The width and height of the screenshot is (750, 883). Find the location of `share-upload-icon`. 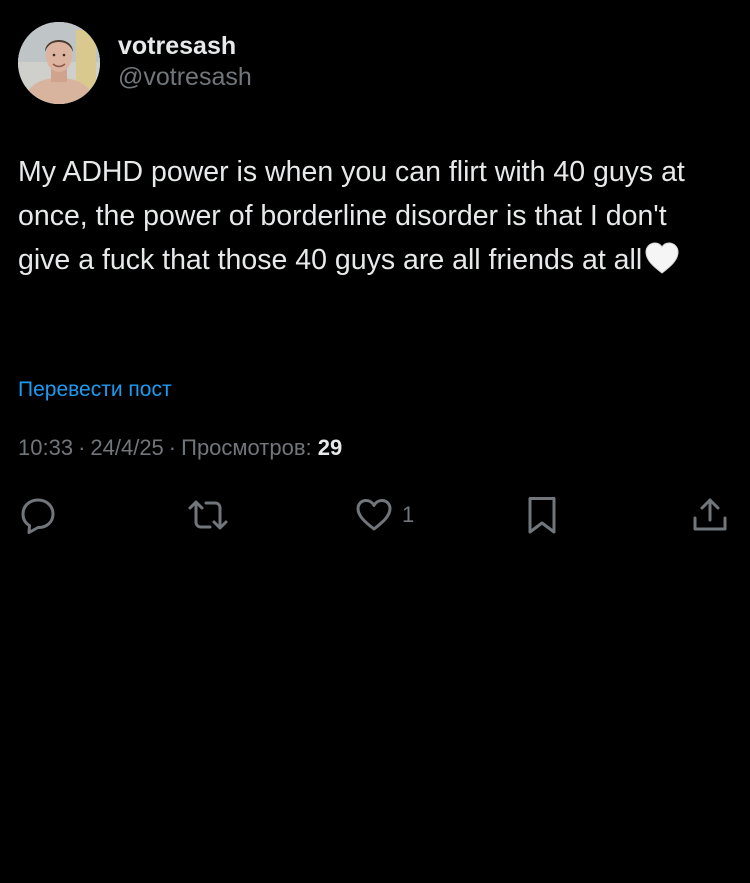

share-upload-icon is located at coordinates (710, 515).